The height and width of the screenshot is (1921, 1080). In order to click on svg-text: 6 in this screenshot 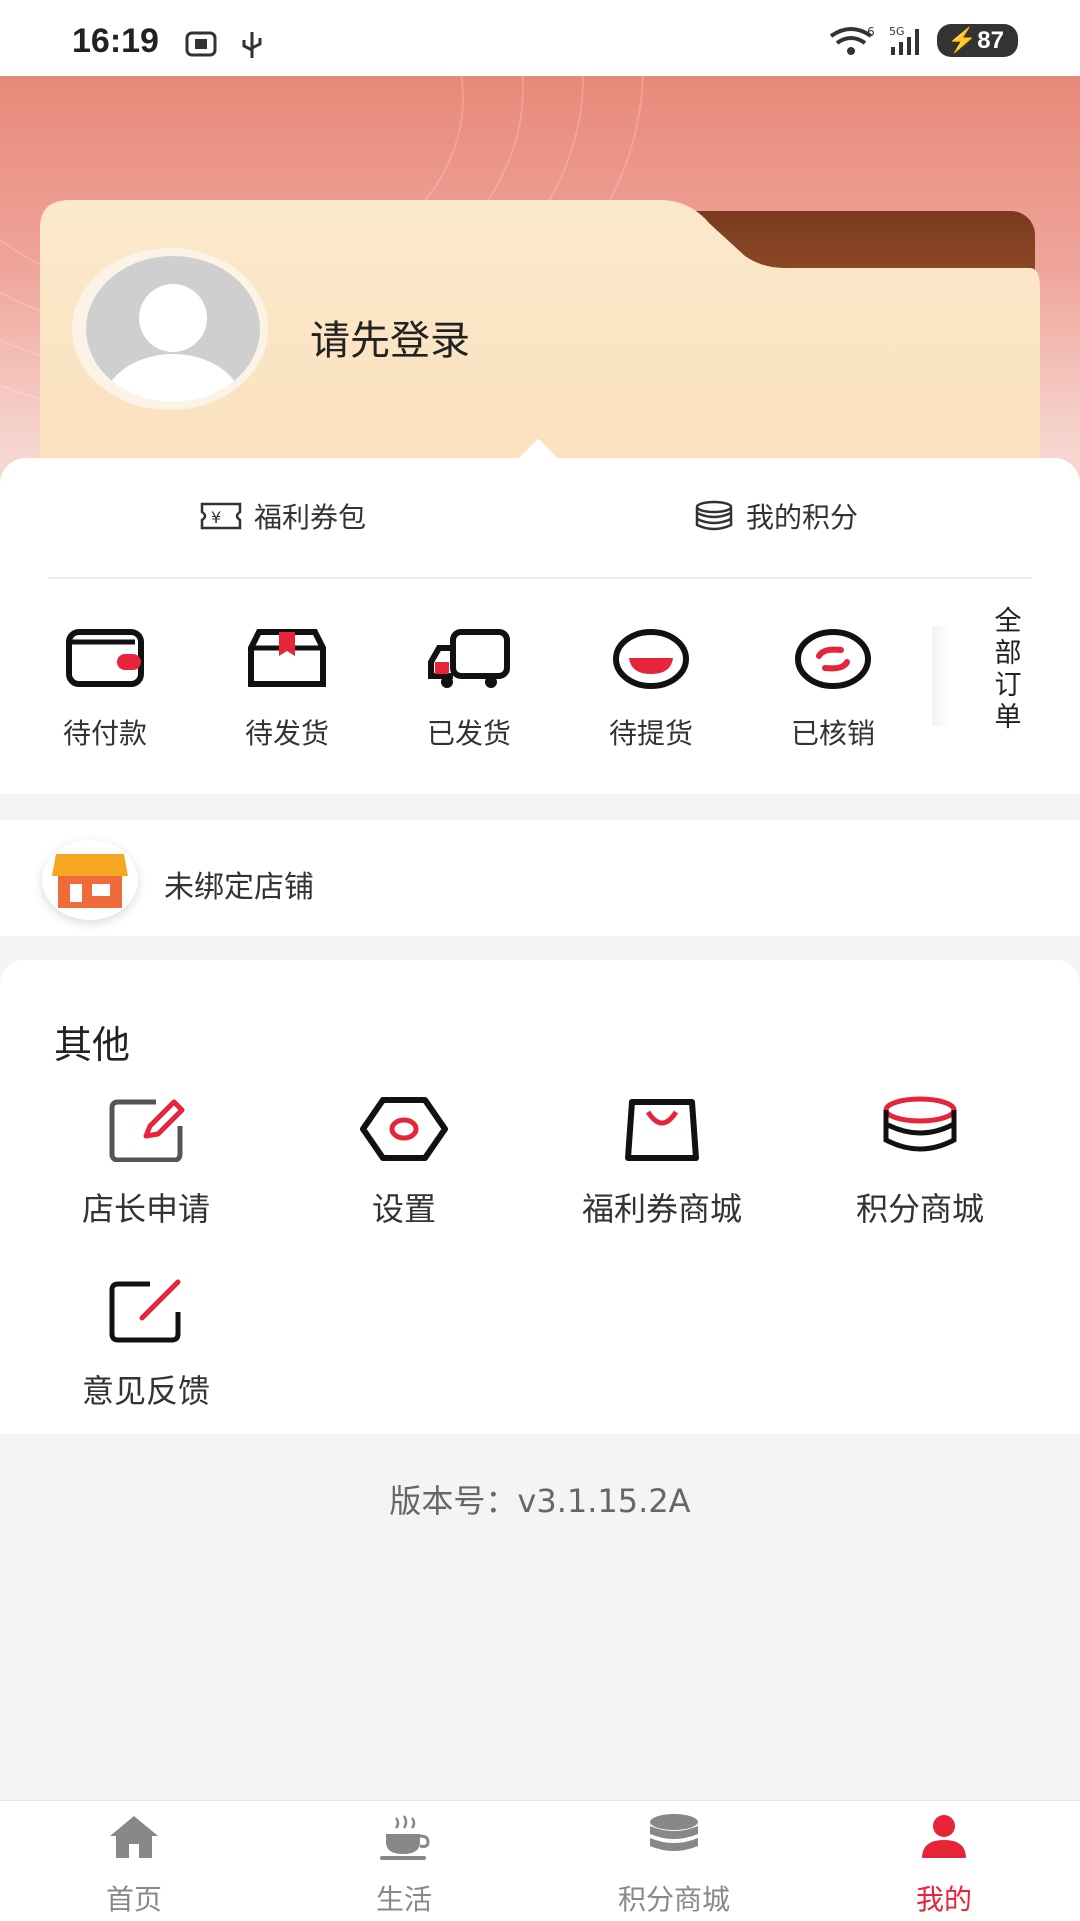, I will do `click(871, 32)`.